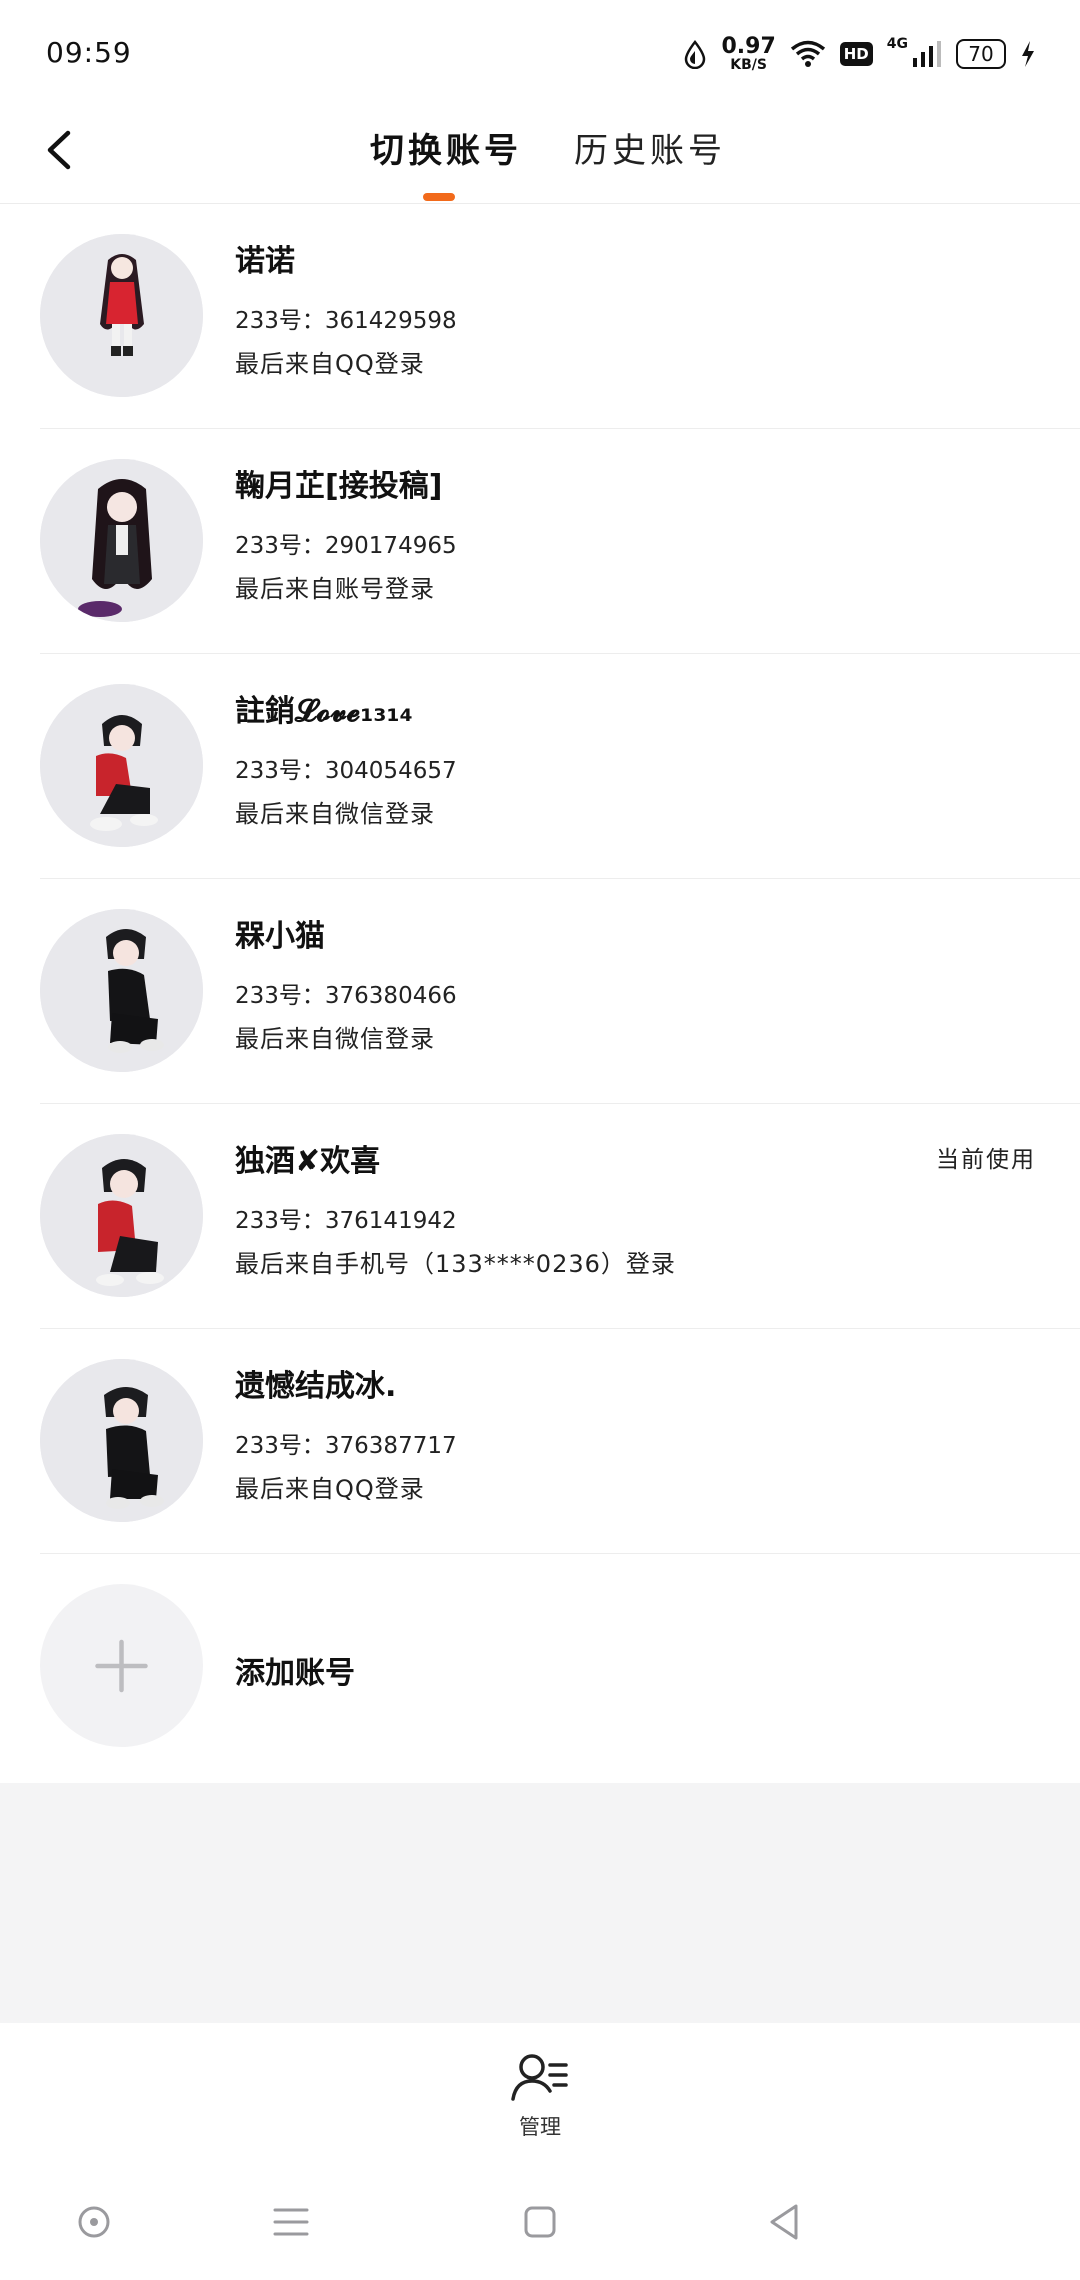  Describe the element at coordinates (295, 1673) in the screenshot. I see `add-account-label: 添加账号` at that location.